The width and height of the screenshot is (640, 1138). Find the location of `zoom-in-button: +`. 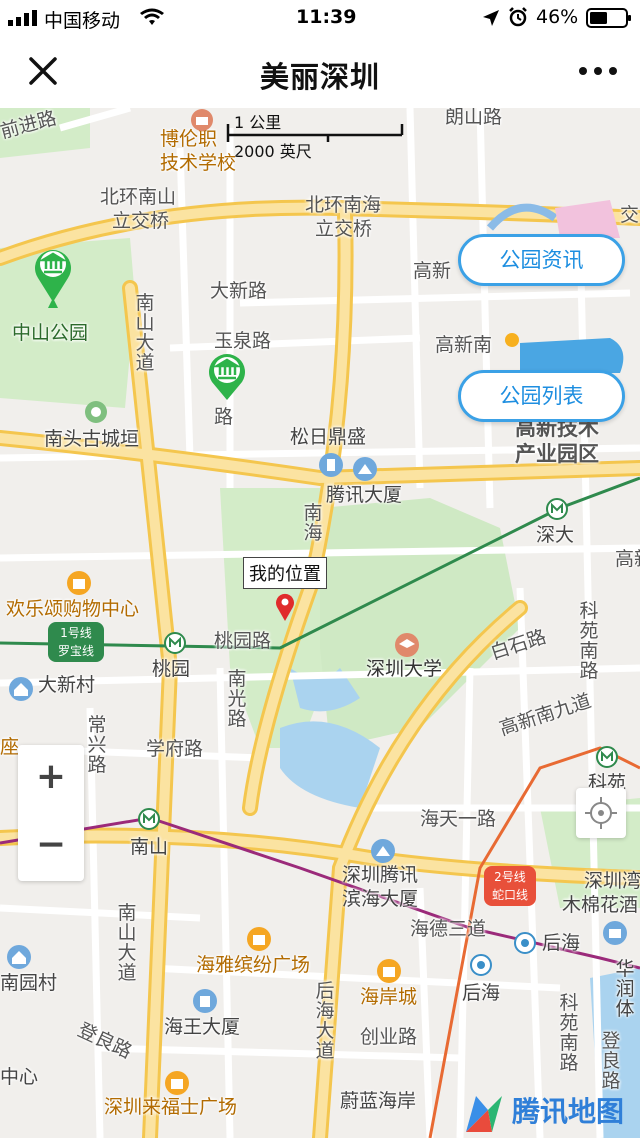

zoom-in-button: + is located at coordinates (51, 779).